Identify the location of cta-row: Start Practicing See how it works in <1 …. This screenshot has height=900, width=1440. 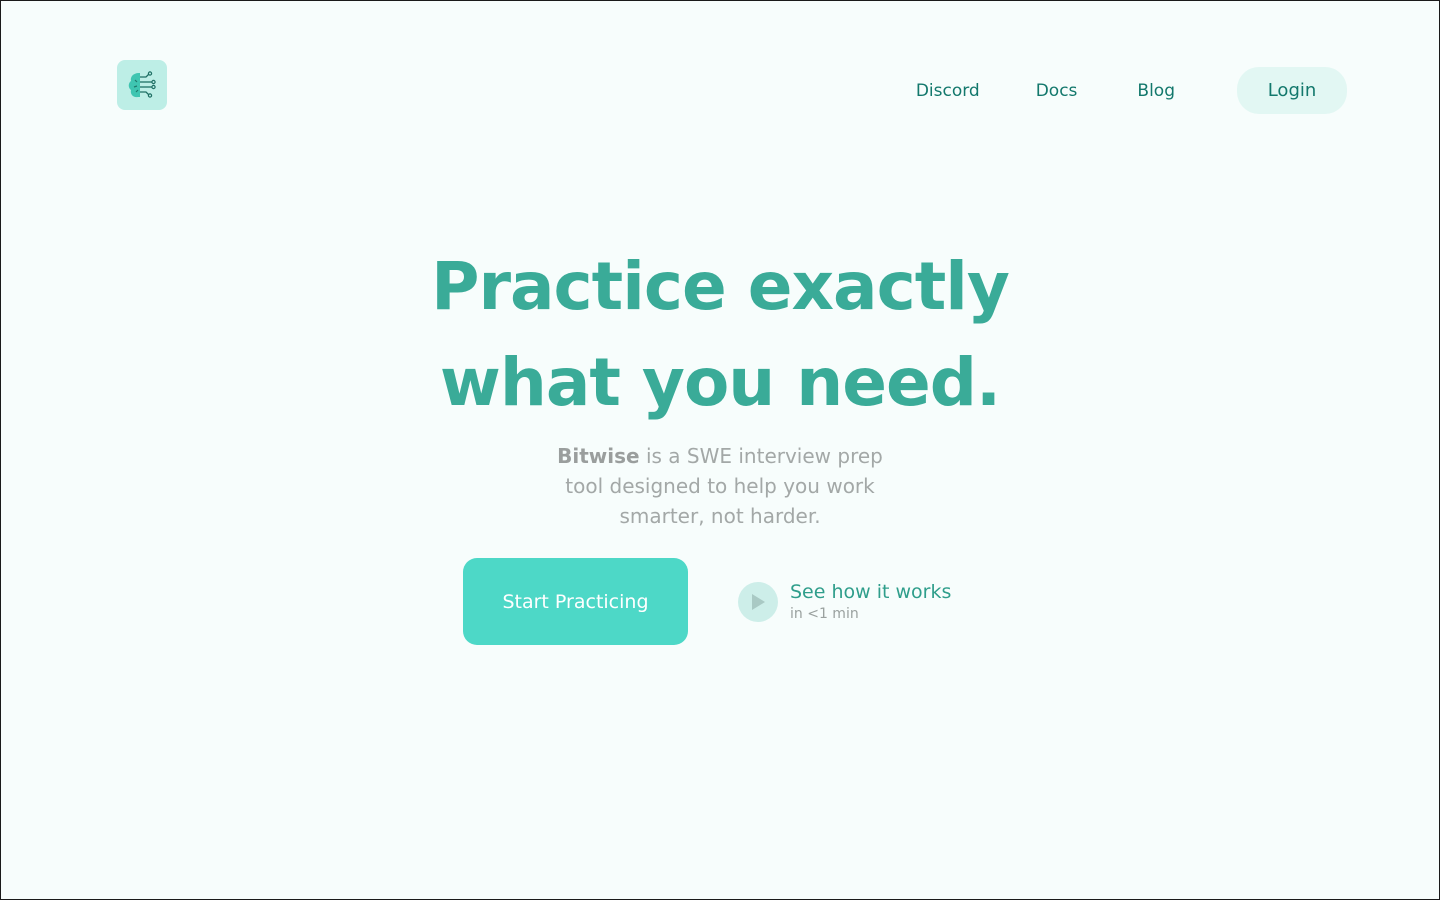
(707, 601).